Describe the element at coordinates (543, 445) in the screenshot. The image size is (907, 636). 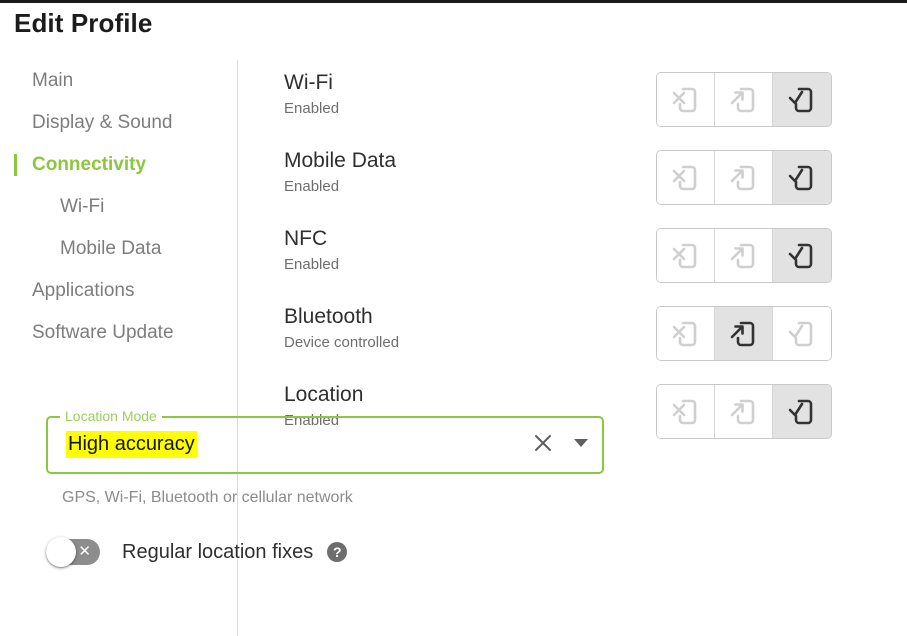
I see `close-icon` at that location.